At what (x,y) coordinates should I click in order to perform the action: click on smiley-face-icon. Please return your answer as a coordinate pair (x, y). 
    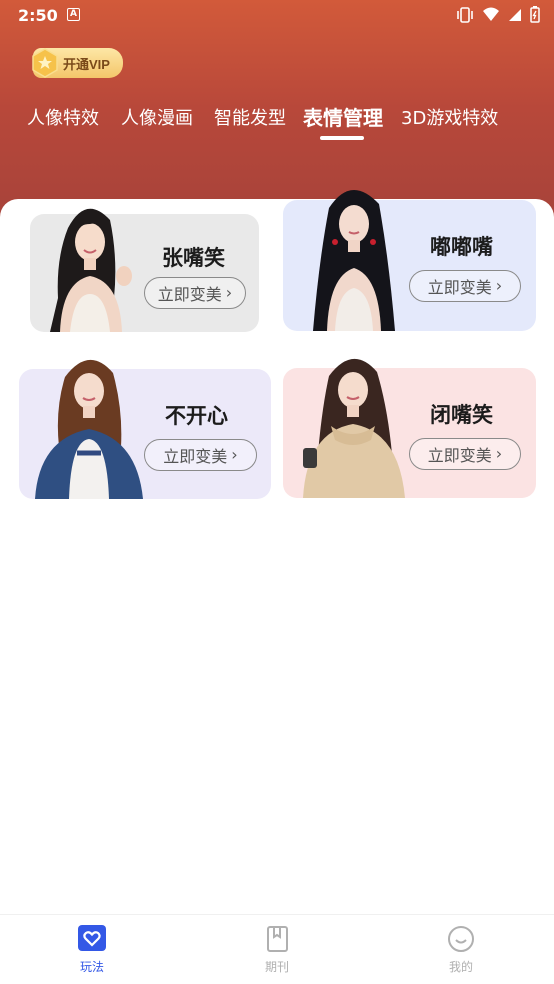
    Looking at the image, I should click on (461, 939).